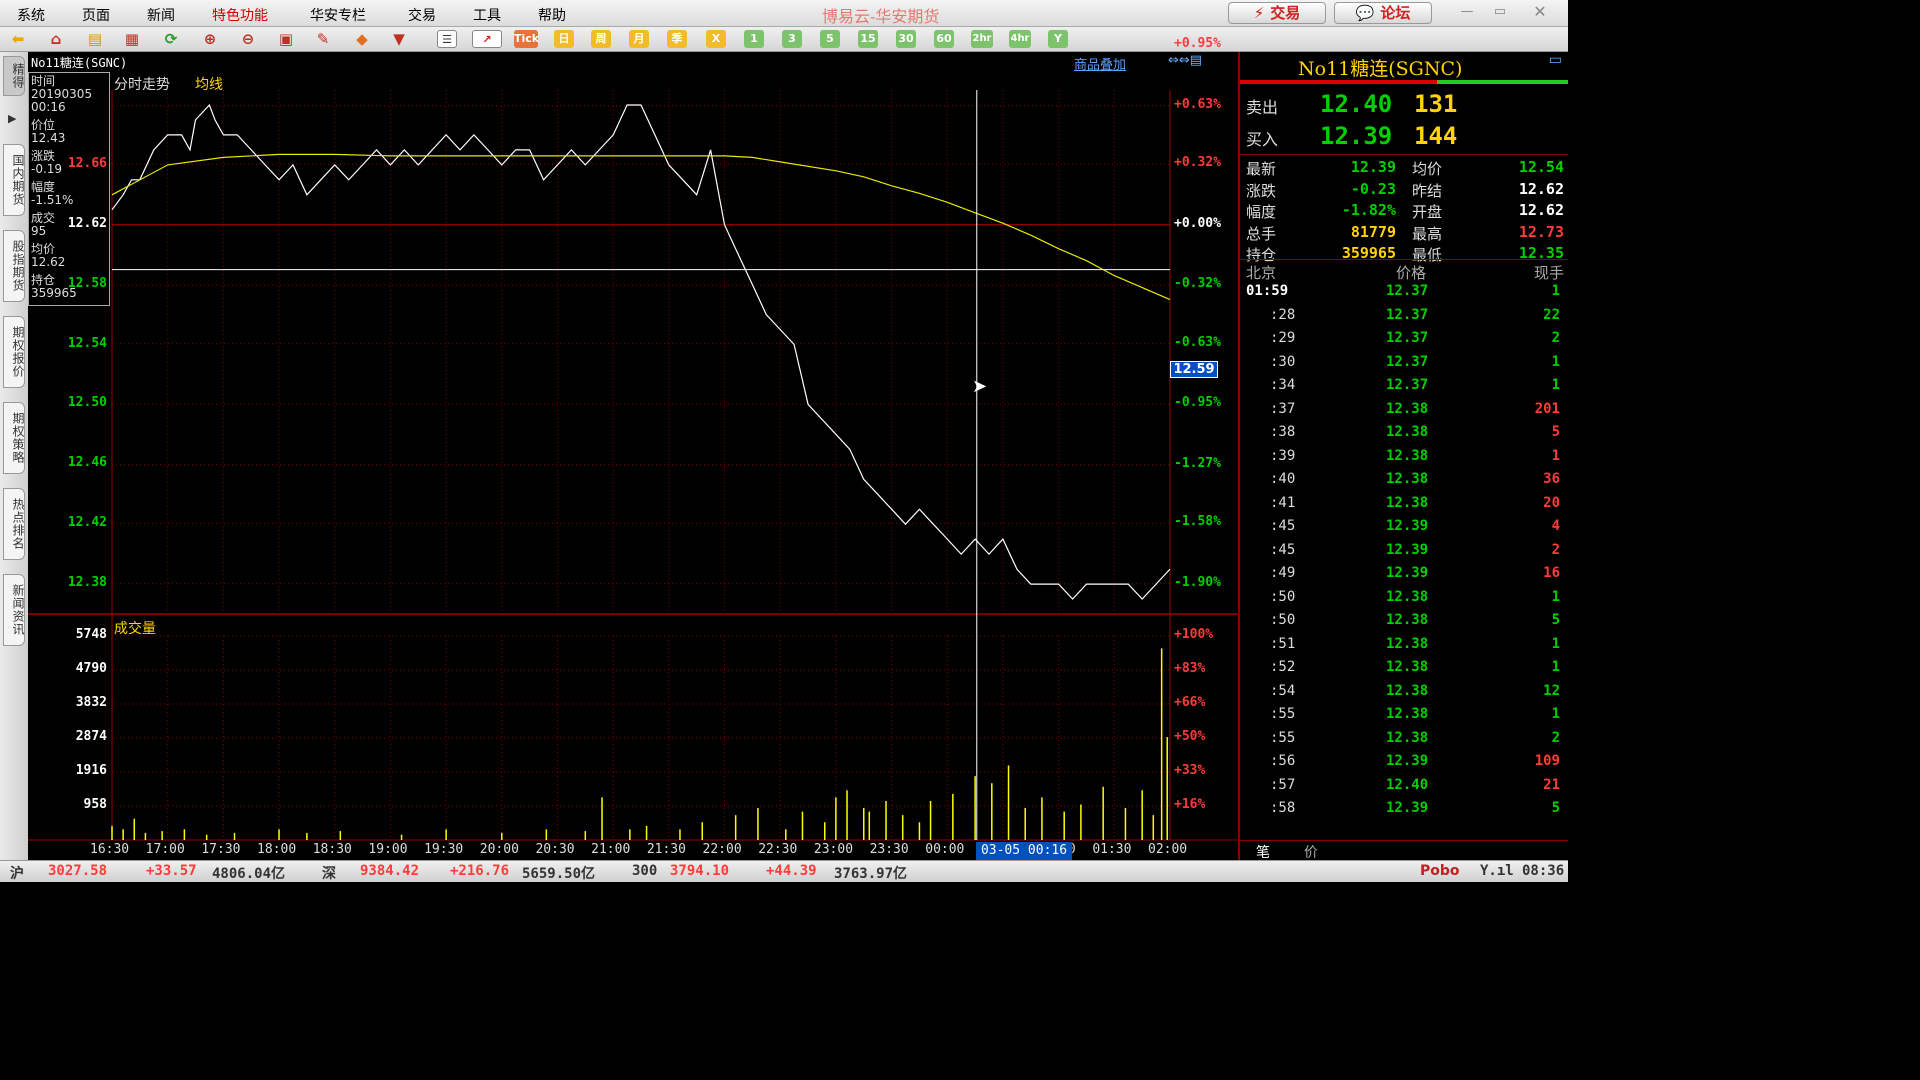  I want to click on tick-row: :37 12.38 201, so click(1403, 413).